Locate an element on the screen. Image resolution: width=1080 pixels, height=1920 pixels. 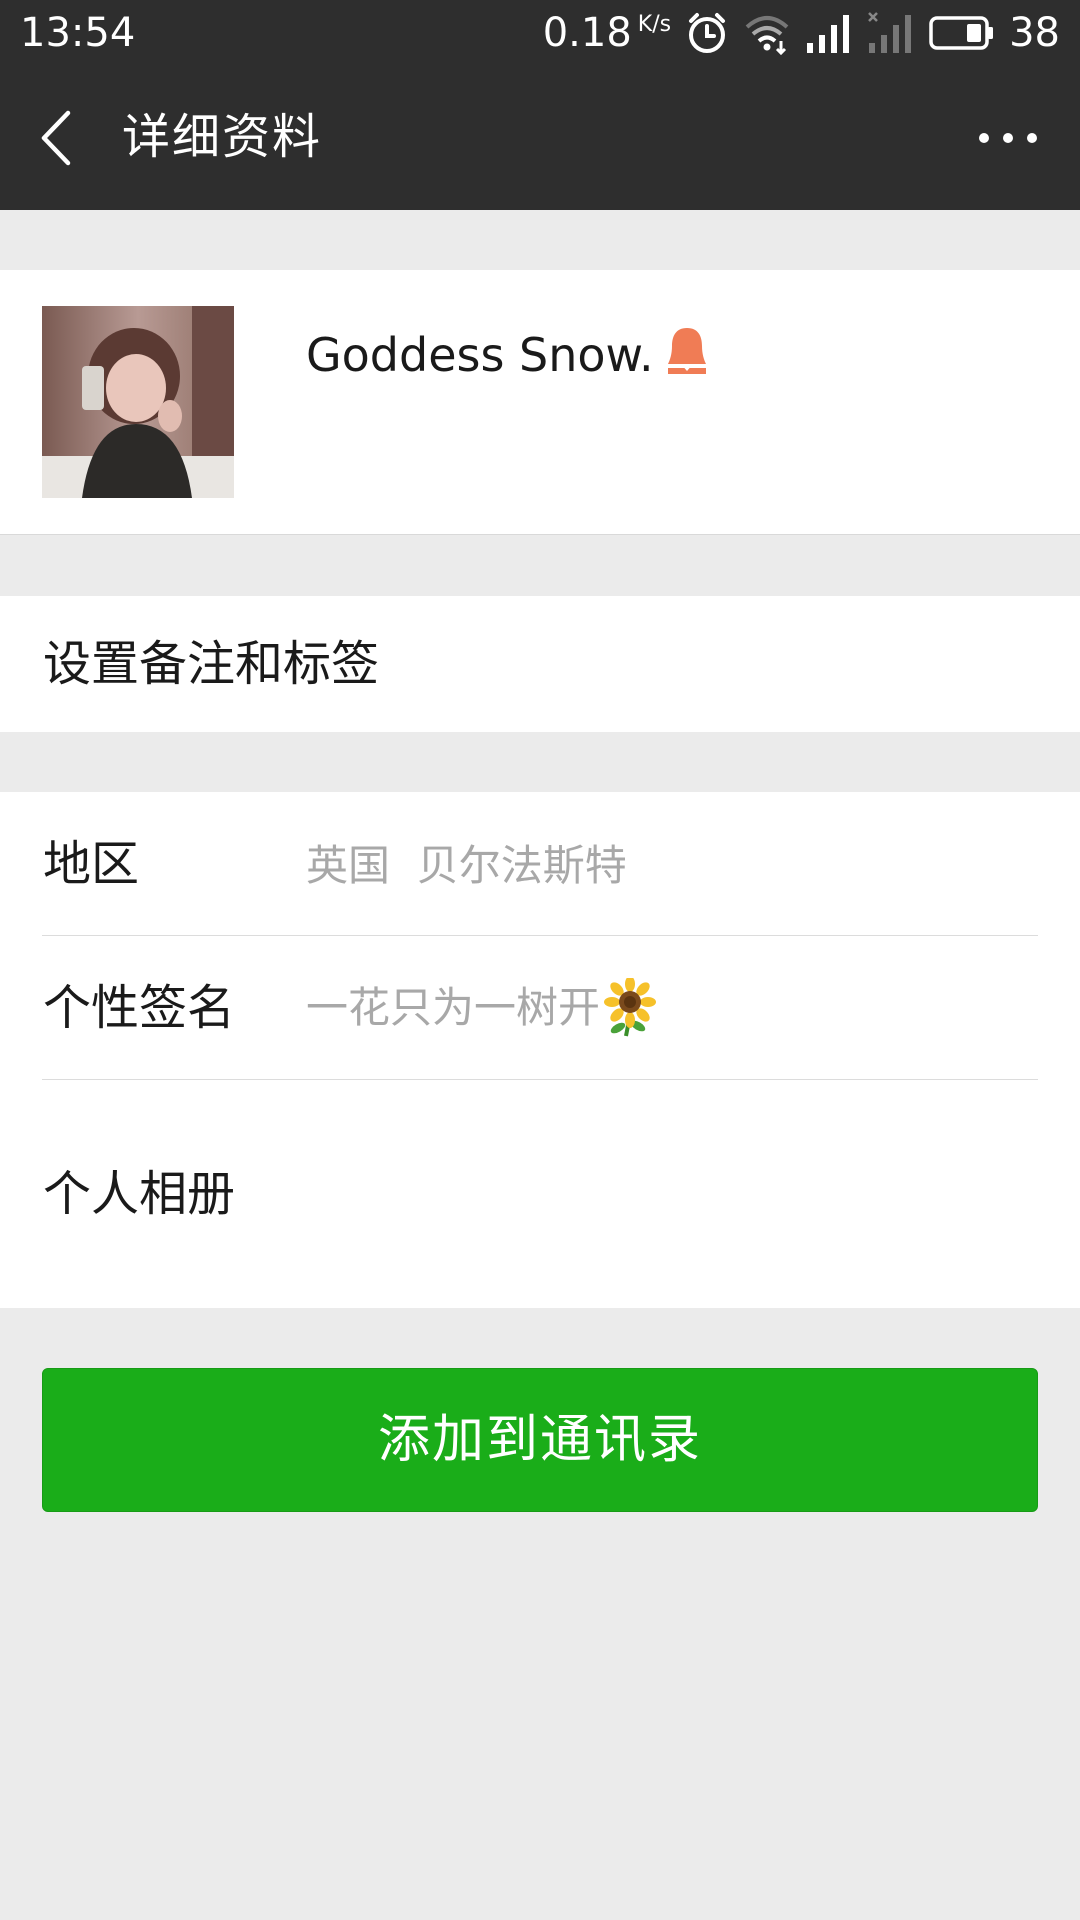
wifi-icon is located at coordinates (767, 33).